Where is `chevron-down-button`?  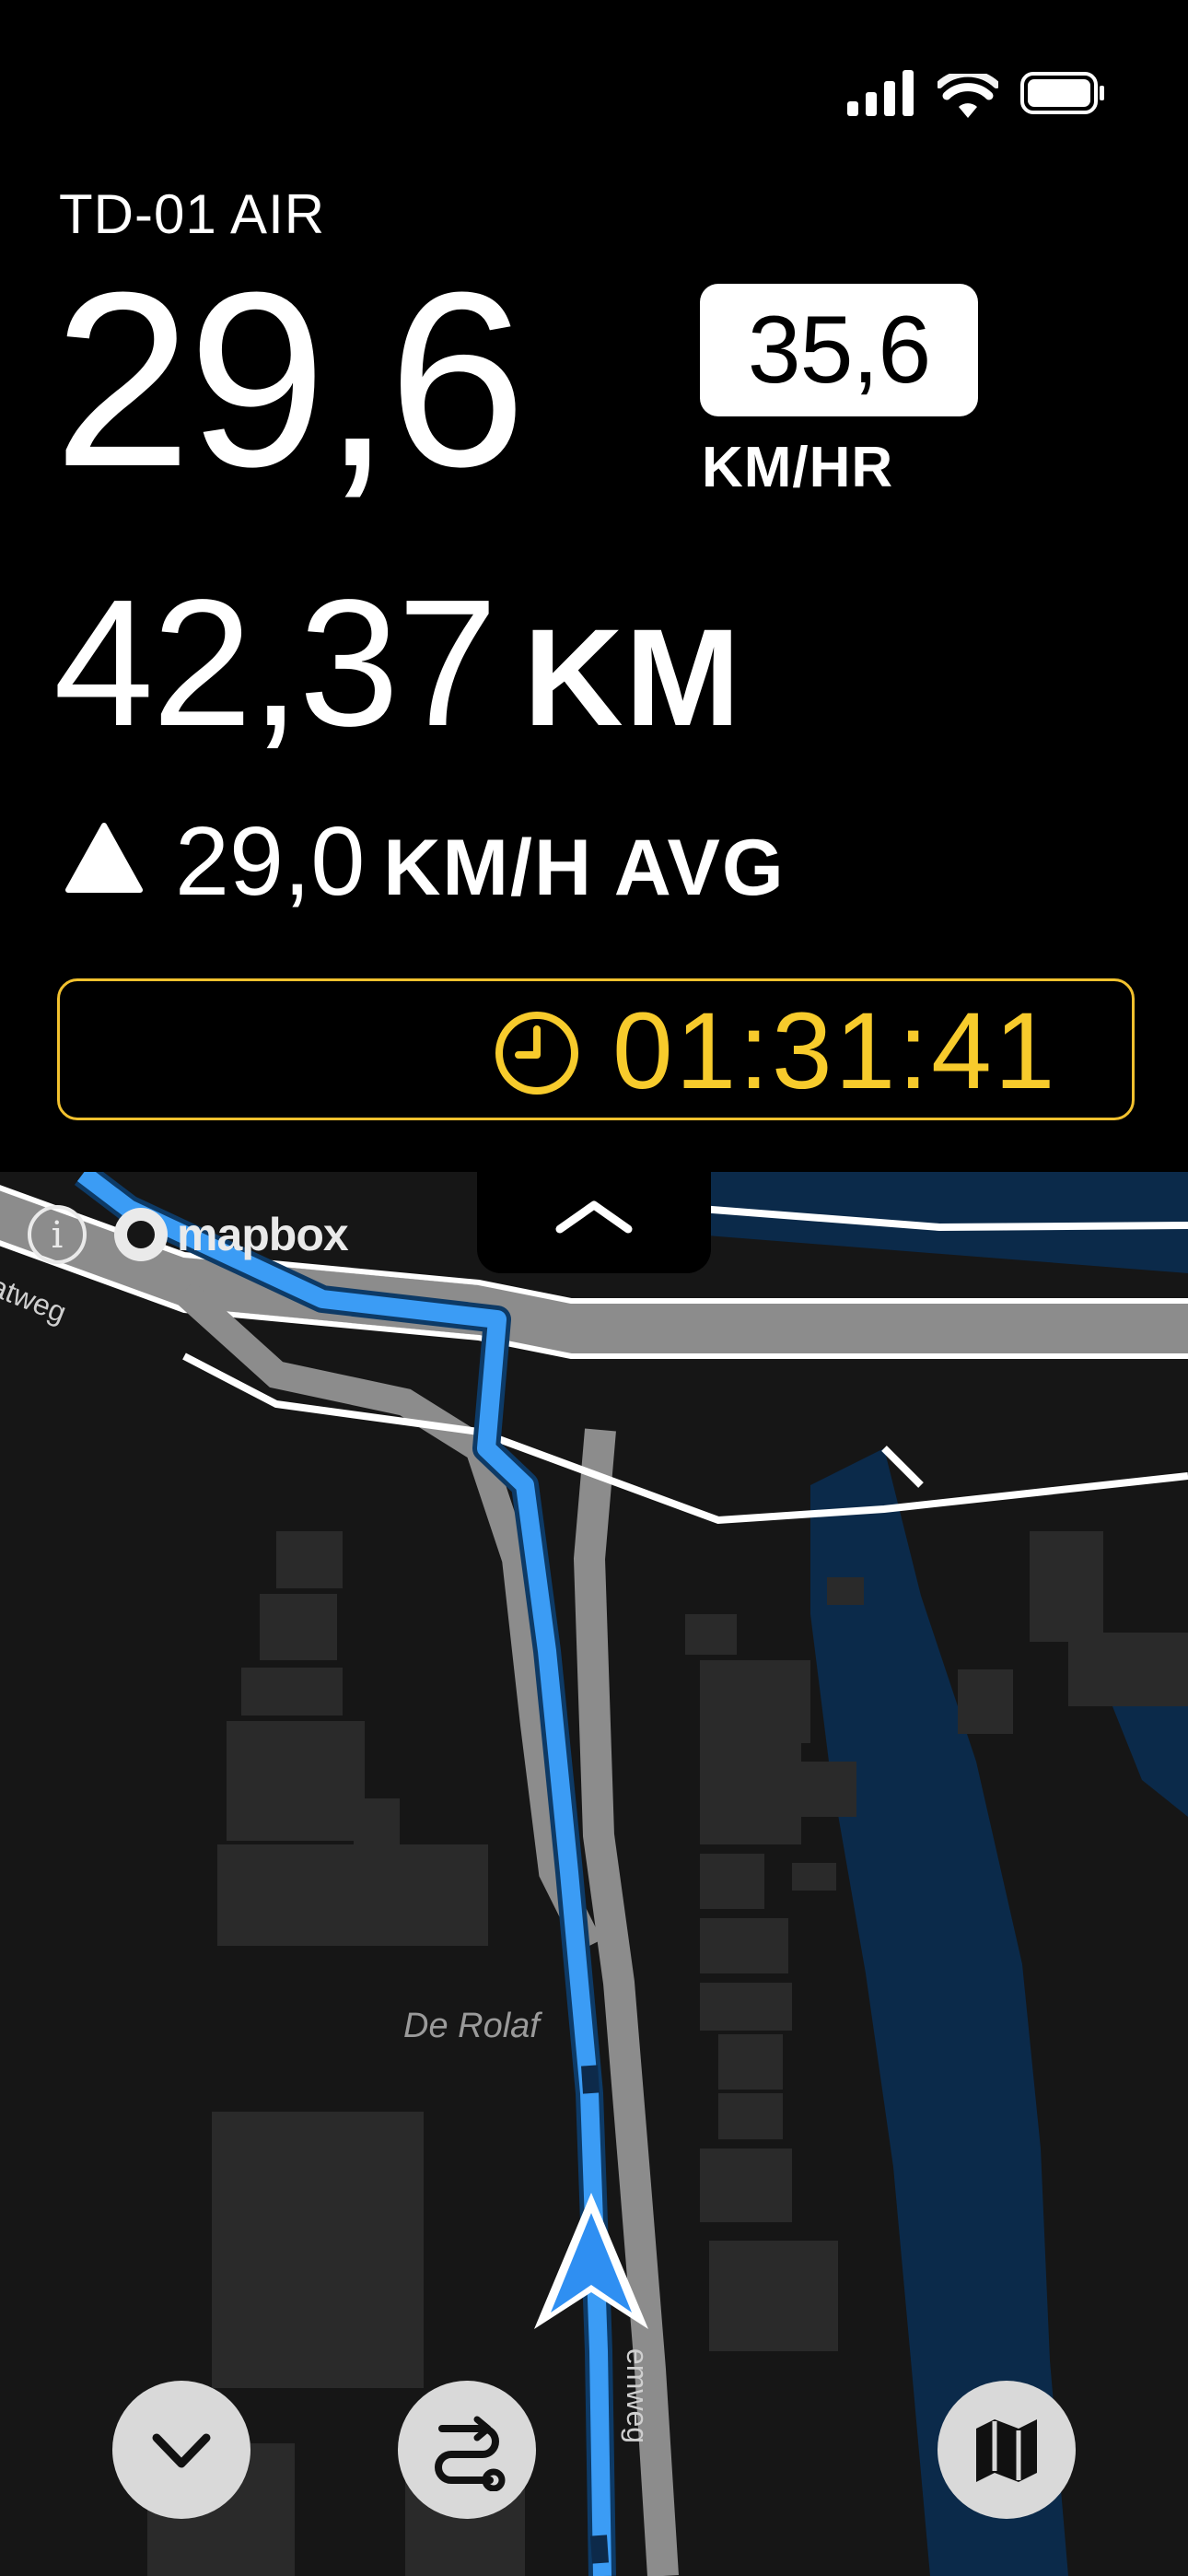
chevron-down-button is located at coordinates (181, 2450).